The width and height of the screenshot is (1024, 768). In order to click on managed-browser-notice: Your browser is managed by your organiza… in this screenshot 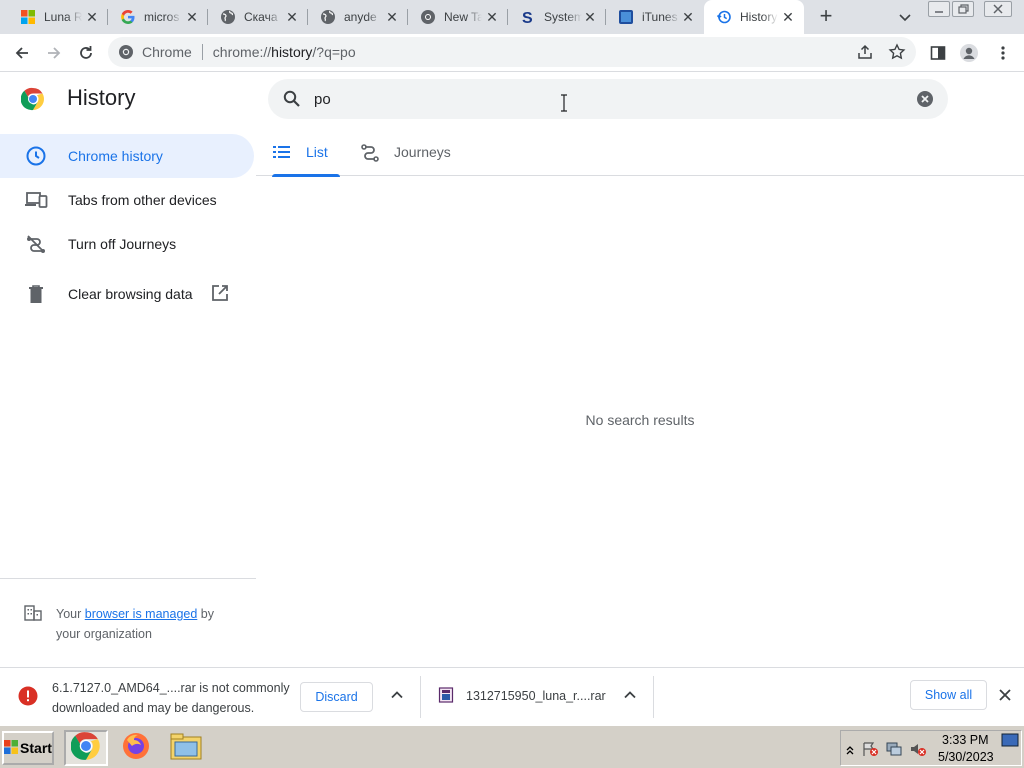, I will do `click(151, 624)`.